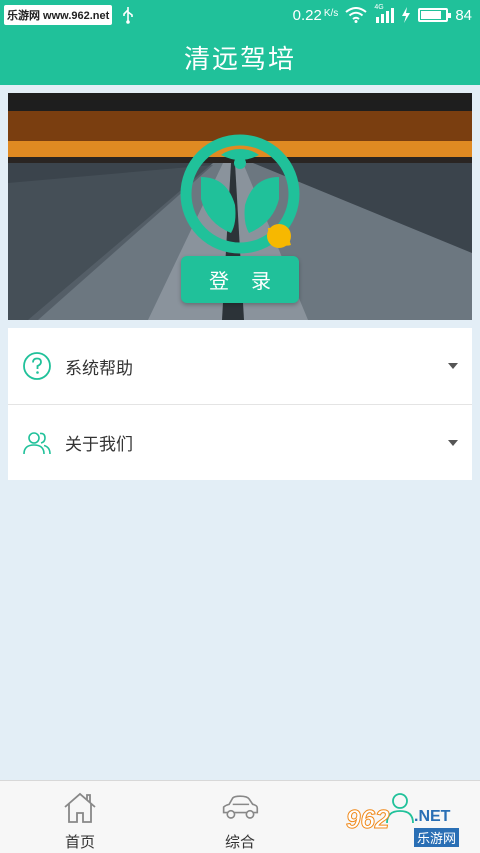 The height and width of the screenshot is (853, 480). Describe the element at coordinates (406, 15) in the screenshot. I see `charging-icon` at that location.